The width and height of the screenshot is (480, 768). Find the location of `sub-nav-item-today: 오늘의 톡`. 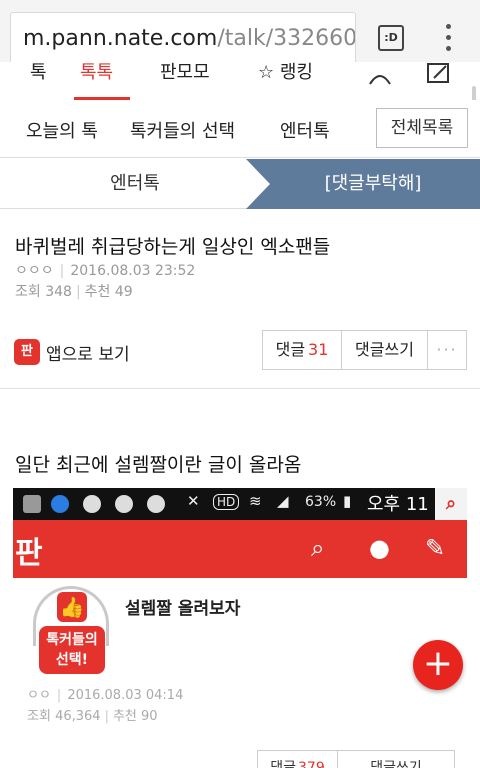

sub-nav-item-today: 오늘의 톡 is located at coordinates (62, 130).